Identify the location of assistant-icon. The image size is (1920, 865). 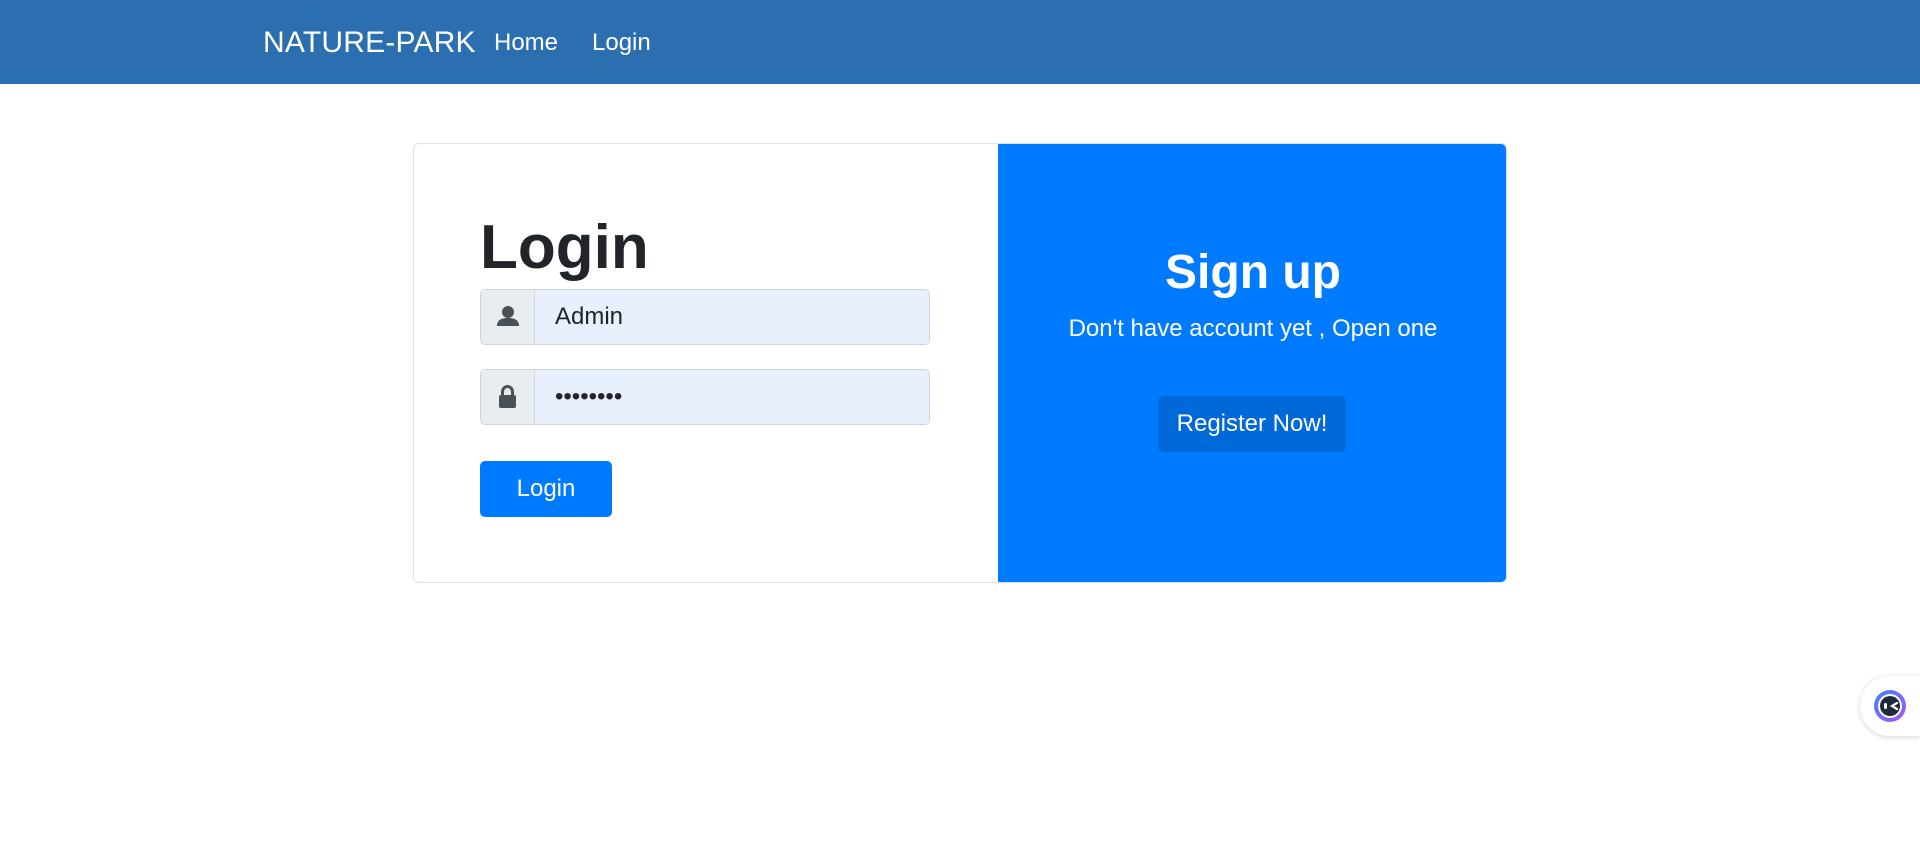
(1890, 706).